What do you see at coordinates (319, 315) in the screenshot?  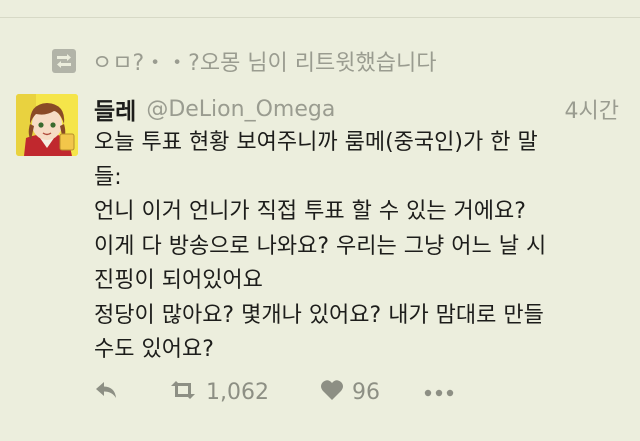 I see `tweet-text-line: 정당이 많아요? 몇개나 있어요? 내가 맘대로 만들` at bounding box center [319, 315].